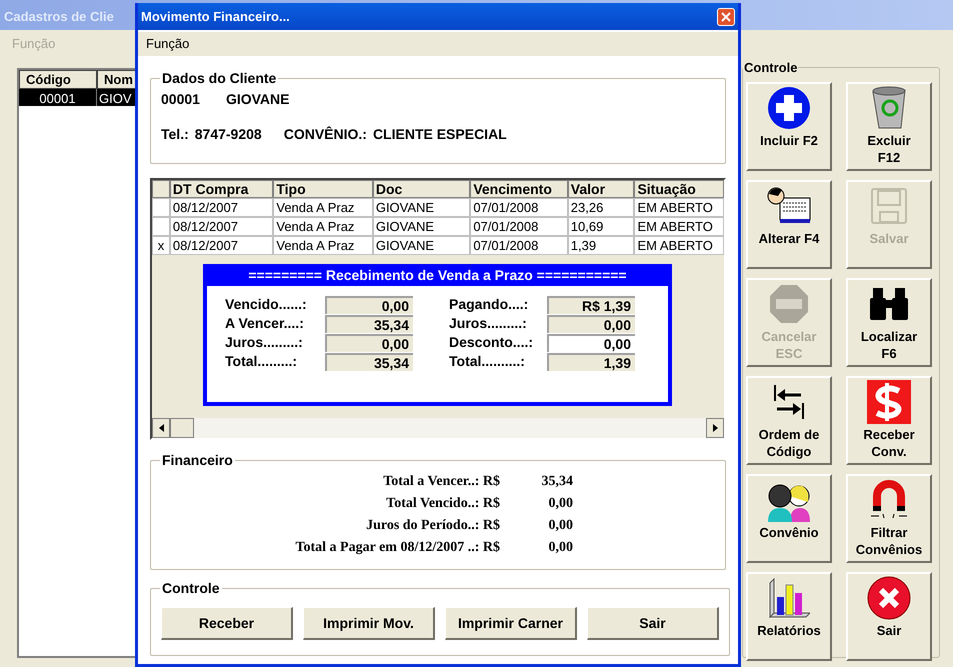 The height and width of the screenshot is (667, 953). Describe the element at coordinates (261, 361) in the screenshot. I see `field-label: Total.........:` at that location.